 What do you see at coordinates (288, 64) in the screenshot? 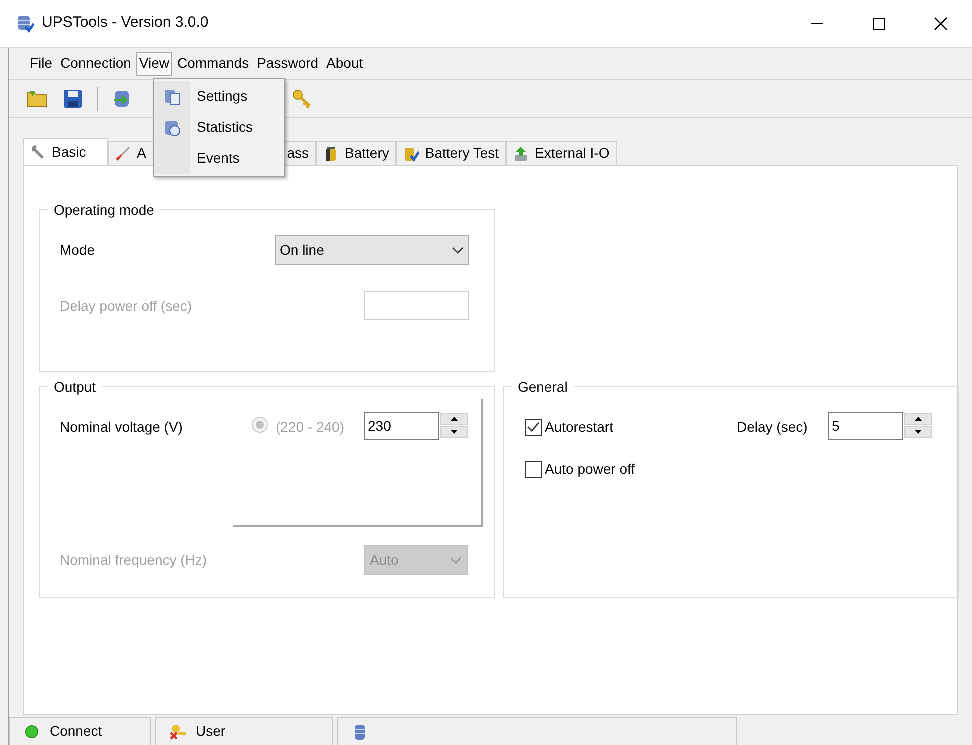
I see `menu-item: Password` at bounding box center [288, 64].